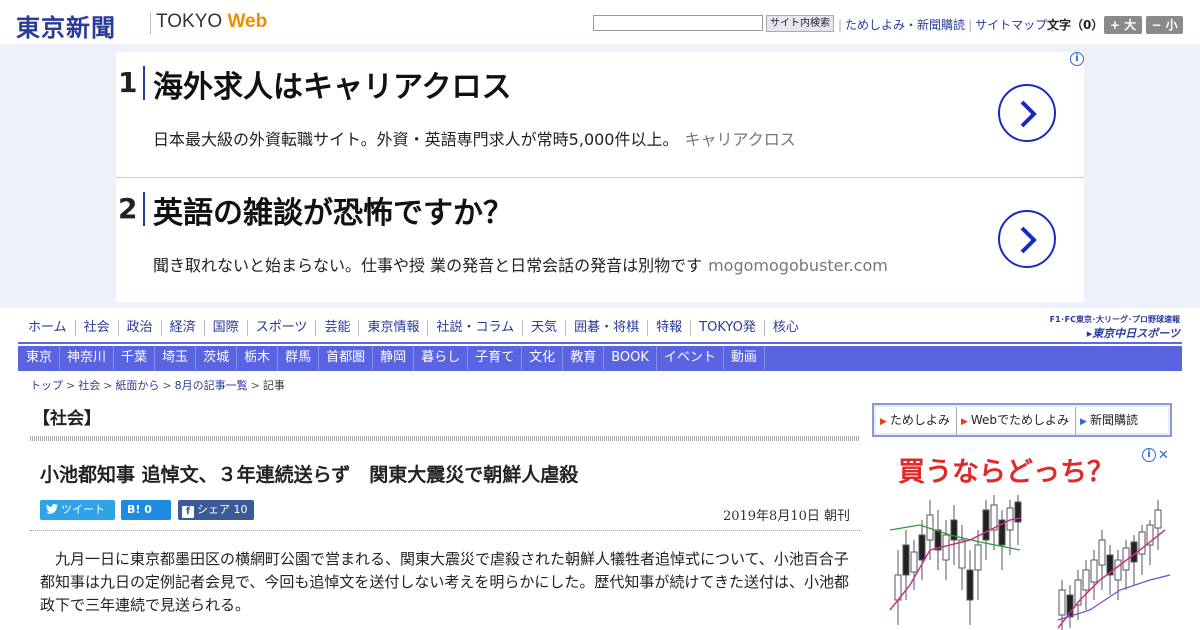 The width and height of the screenshot is (1200, 630). I want to click on search-input, so click(678, 23).